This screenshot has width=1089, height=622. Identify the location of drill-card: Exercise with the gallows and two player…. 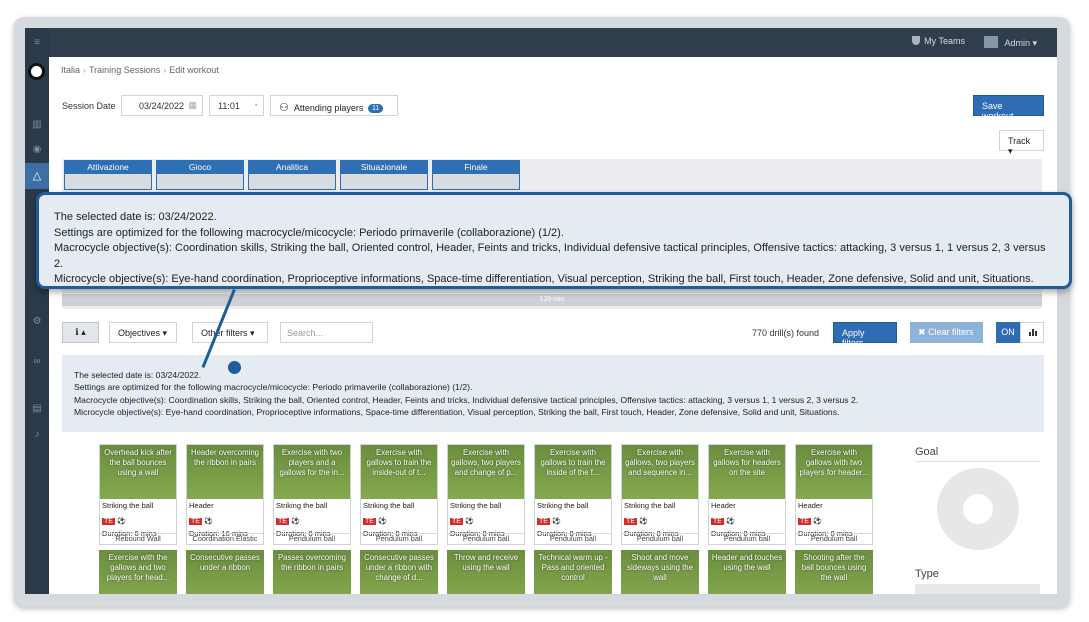
(138, 572).